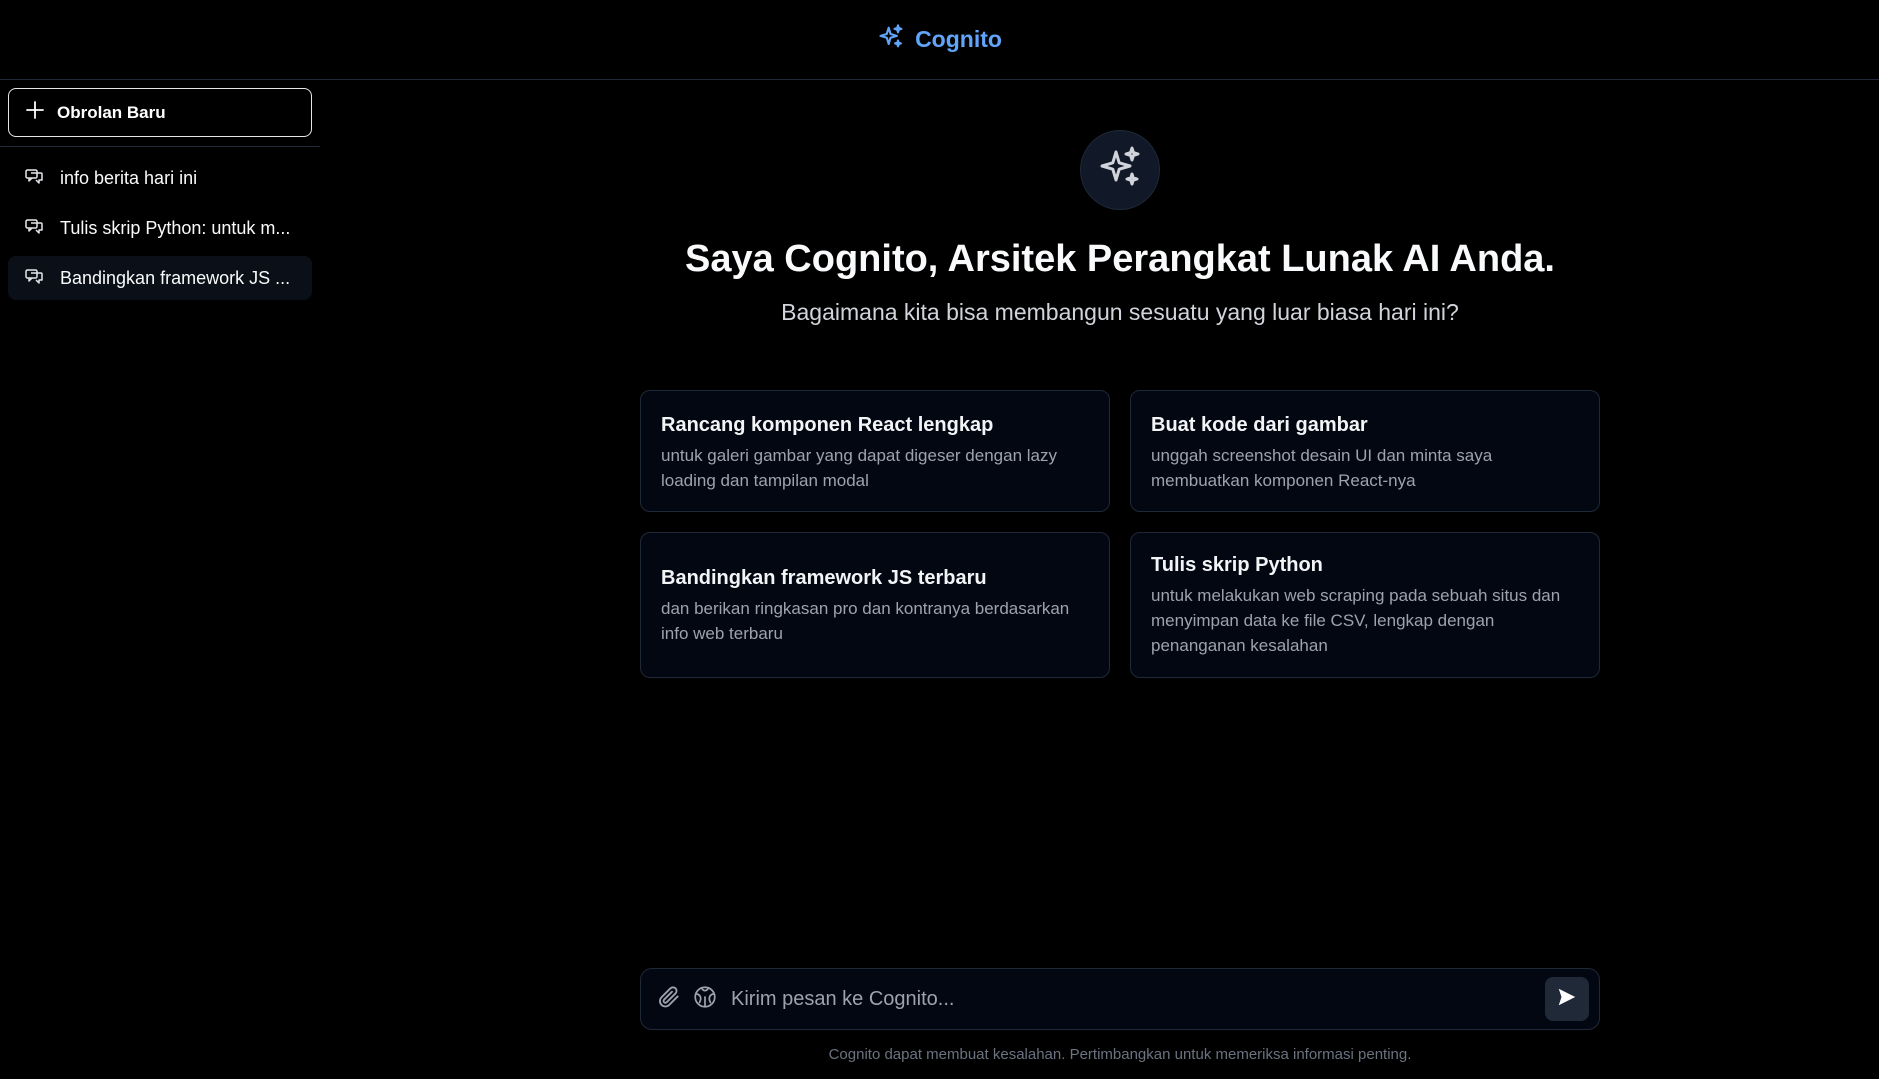  I want to click on new-chat-button: Obrolan Baru, so click(160, 112).